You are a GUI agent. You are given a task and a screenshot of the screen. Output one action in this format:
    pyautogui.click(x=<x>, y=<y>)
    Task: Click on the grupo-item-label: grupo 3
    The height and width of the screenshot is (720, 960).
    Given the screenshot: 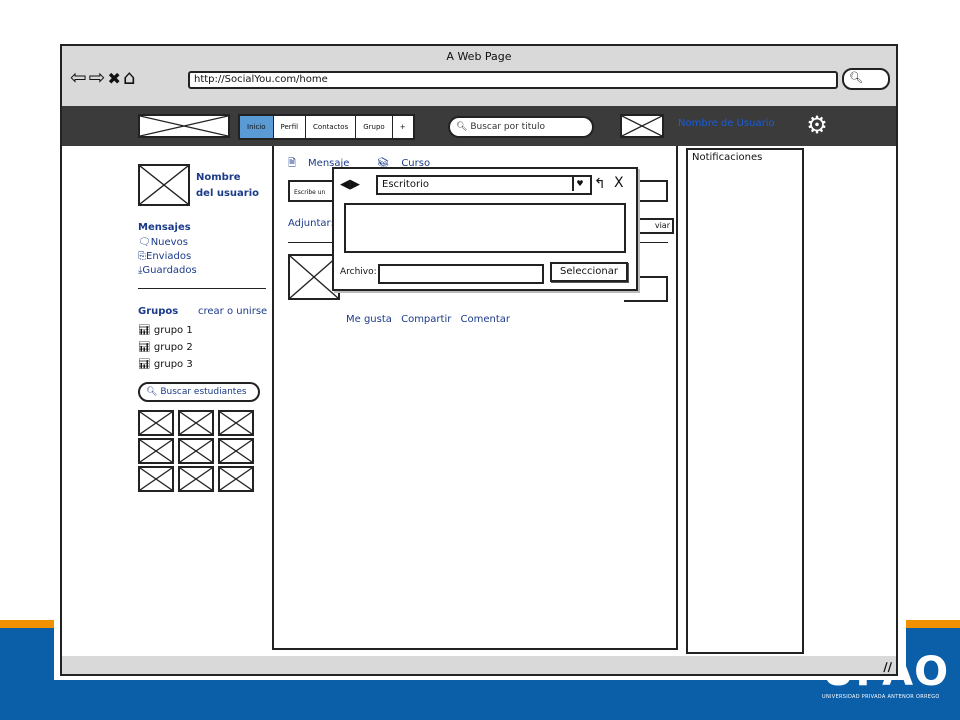 What is the action you would take?
    pyautogui.click(x=173, y=364)
    